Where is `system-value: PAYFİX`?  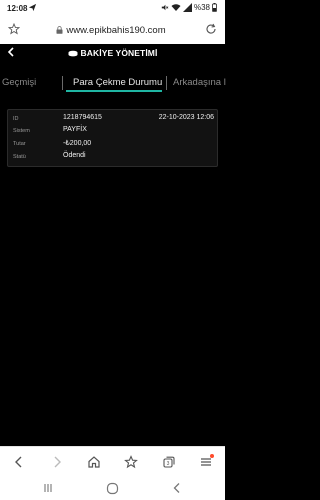
system-value: PAYFİX is located at coordinates (75, 129).